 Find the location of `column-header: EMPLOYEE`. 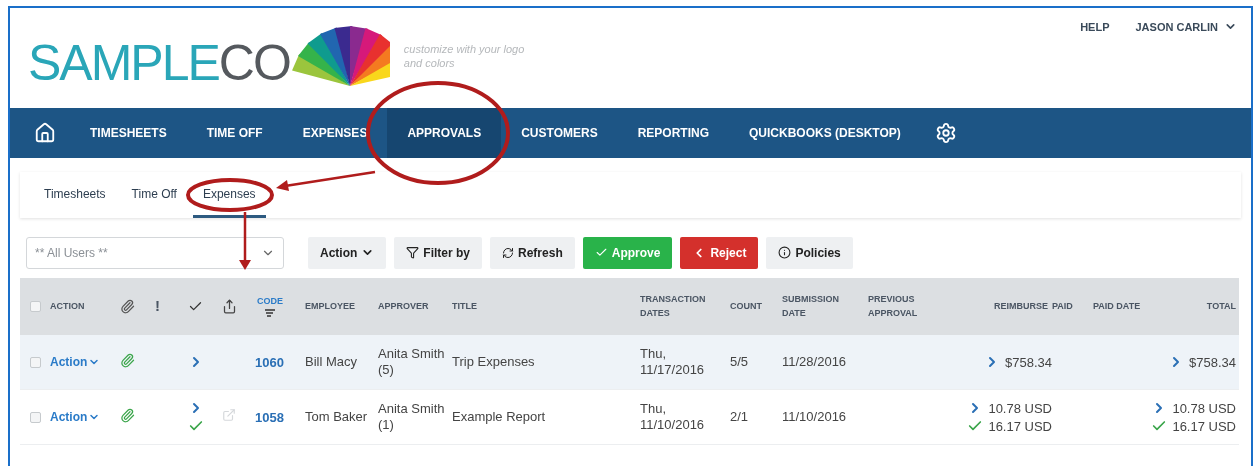

column-header: EMPLOYEE is located at coordinates (330, 306).